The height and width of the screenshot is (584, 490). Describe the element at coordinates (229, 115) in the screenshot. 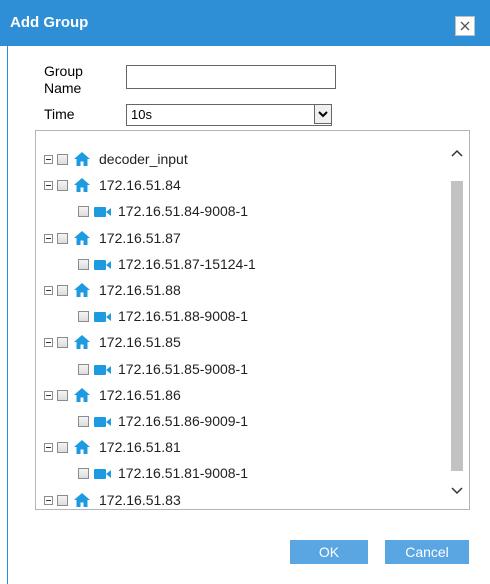

I see `time-select: 10s` at that location.